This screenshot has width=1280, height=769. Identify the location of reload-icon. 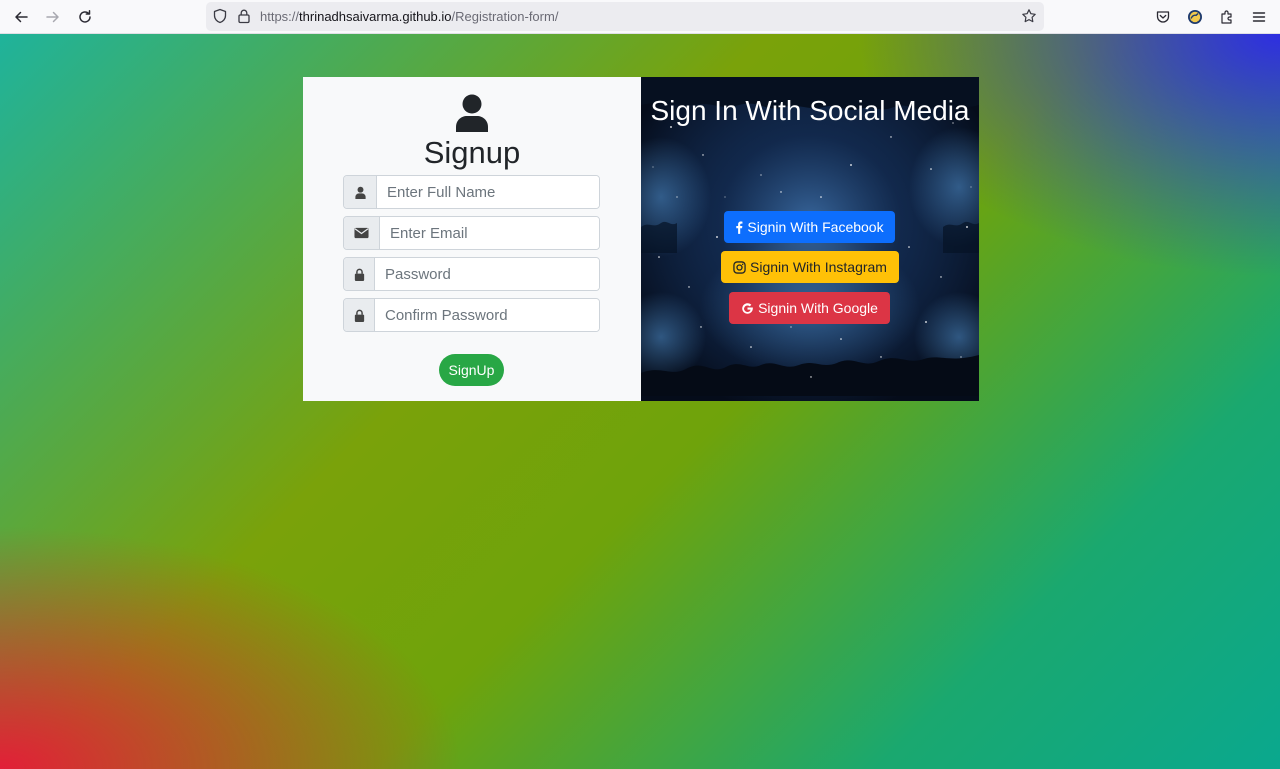
(85, 16).